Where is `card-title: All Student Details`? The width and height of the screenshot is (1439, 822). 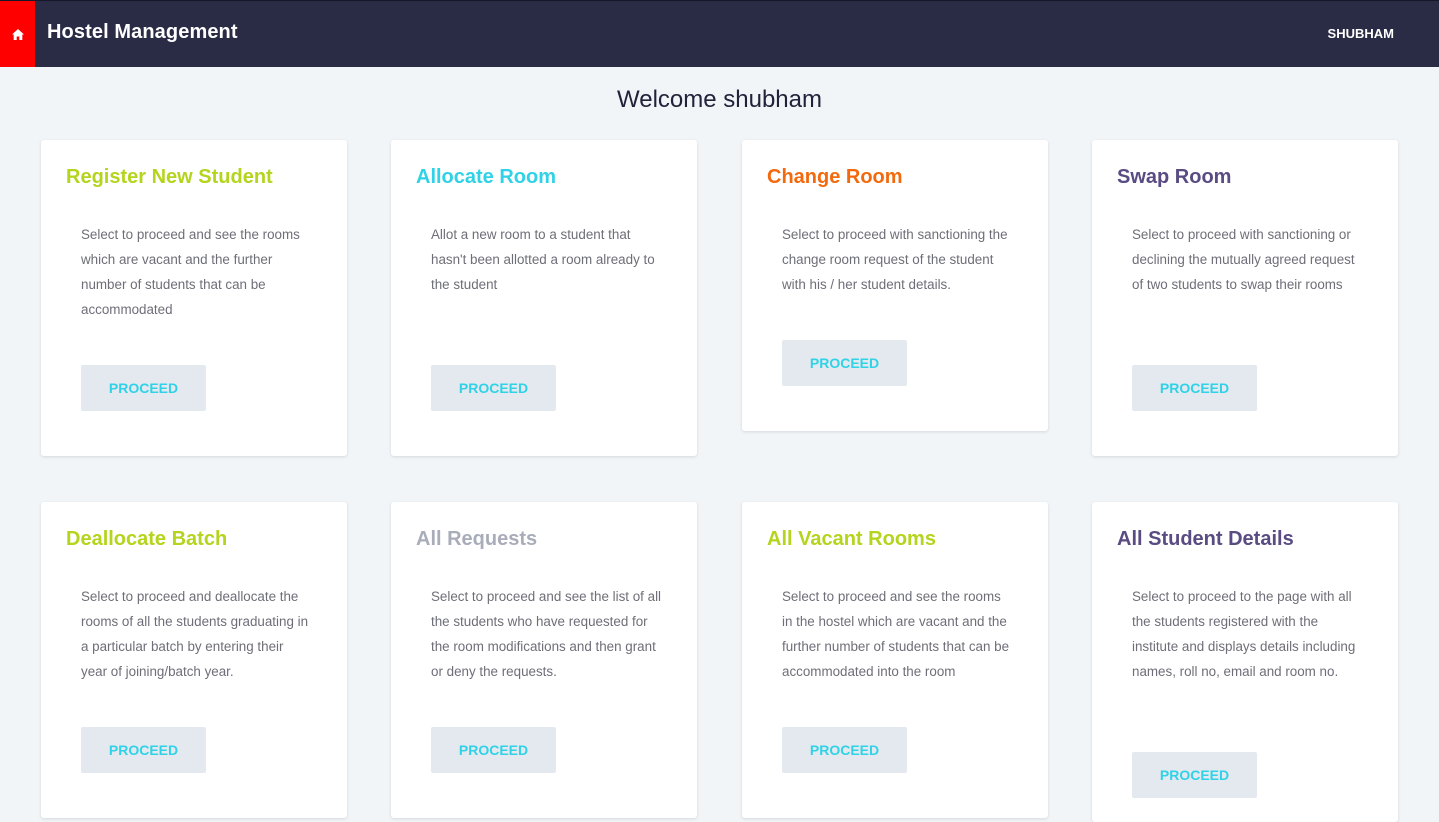
card-title: All Student Details is located at coordinates (1205, 539).